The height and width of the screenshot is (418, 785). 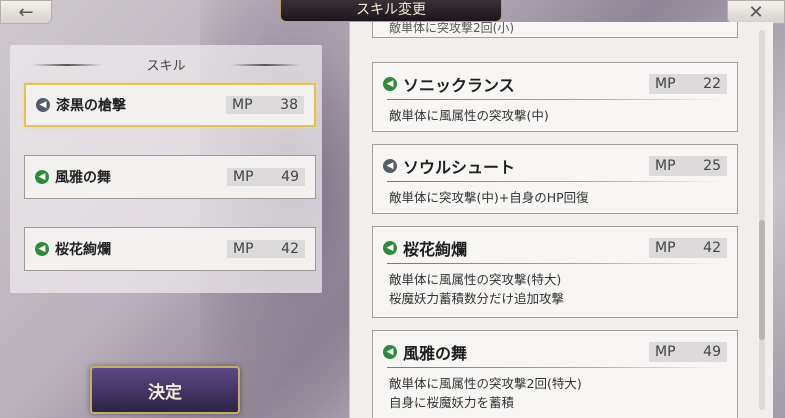 What do you see at coordinates (477, 298) in the screenshot?
I see `desc-line: 桜魔妖力蓄積数分だけ追加攻撃` at bounding box center [477, 298].